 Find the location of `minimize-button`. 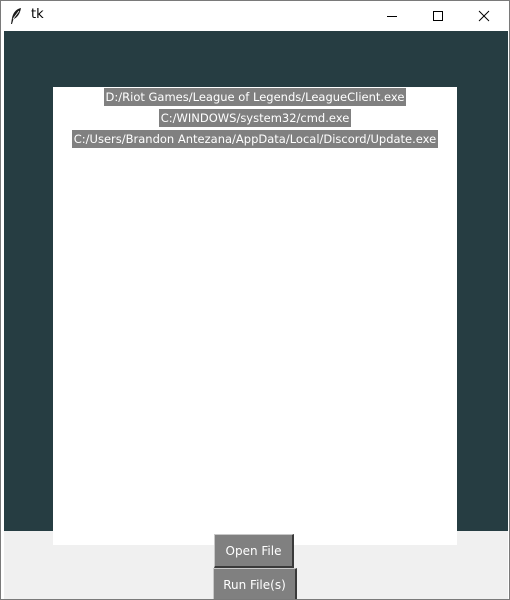

minimize-button is located at coordinates (392, 16).